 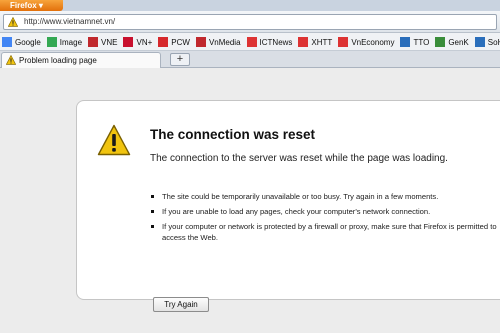 I want to click on bookmark-label: TTO, so click(x=421, y=42).